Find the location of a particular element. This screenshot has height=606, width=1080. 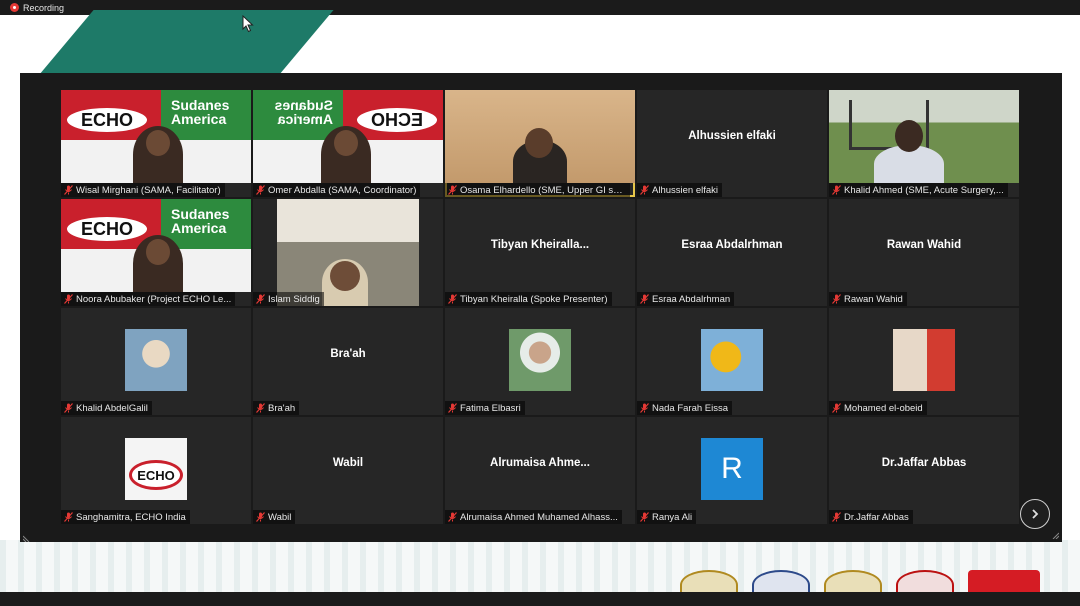

participant-tile: Fatima Elbasri is located at coordinates (540, 361).